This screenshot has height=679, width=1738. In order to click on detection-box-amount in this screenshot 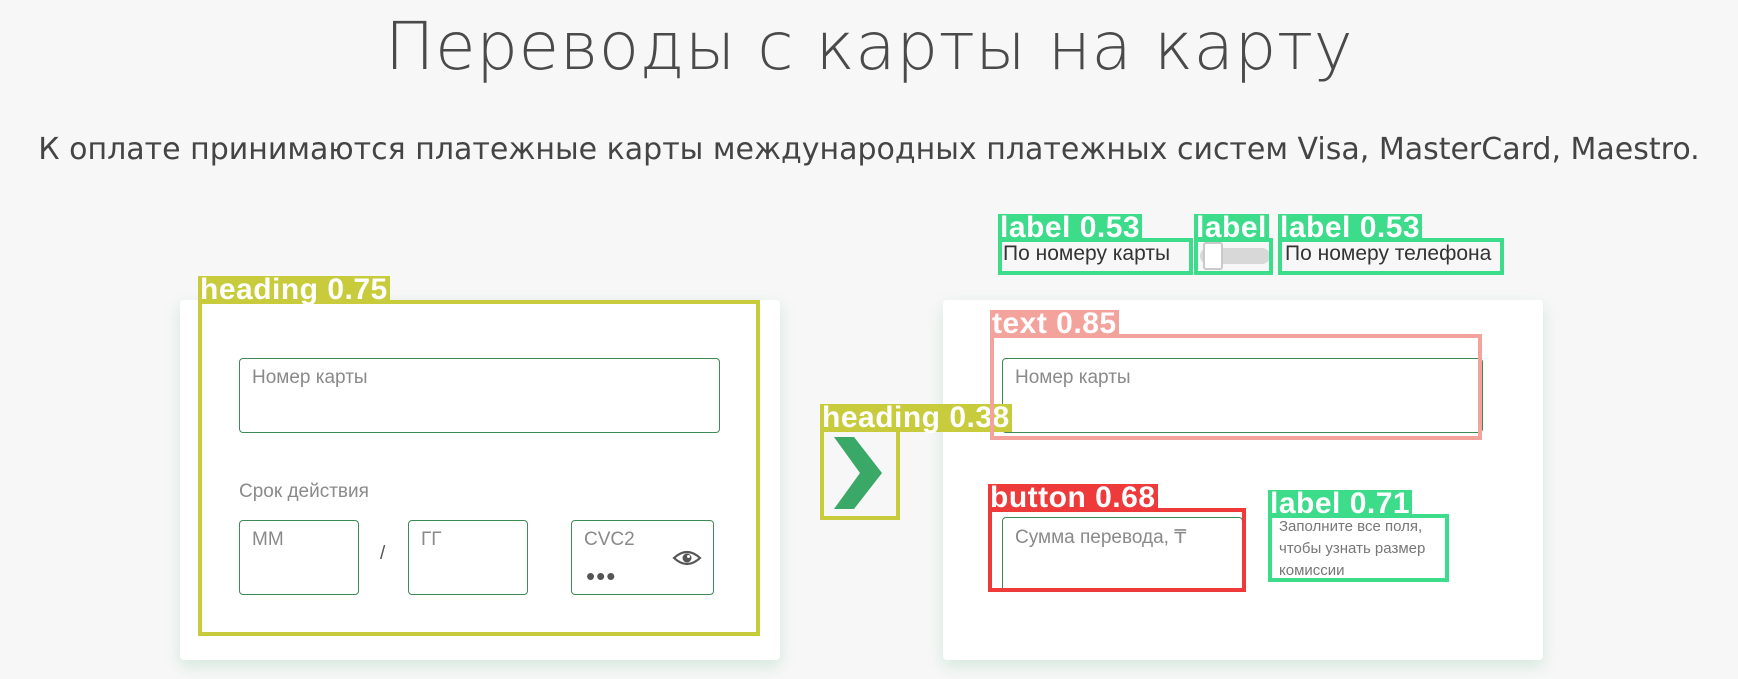, I will do `click(1117, 550)`.